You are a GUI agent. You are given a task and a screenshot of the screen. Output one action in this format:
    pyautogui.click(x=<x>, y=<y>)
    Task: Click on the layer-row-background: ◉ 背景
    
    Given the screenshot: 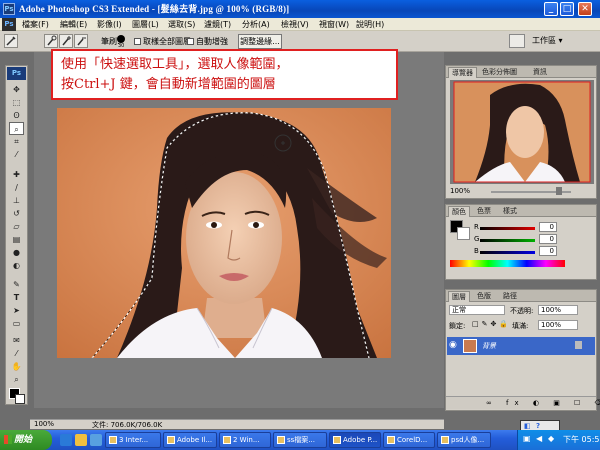 What is the action you would take?
    pyautogui.click(x=521, y=346)
    